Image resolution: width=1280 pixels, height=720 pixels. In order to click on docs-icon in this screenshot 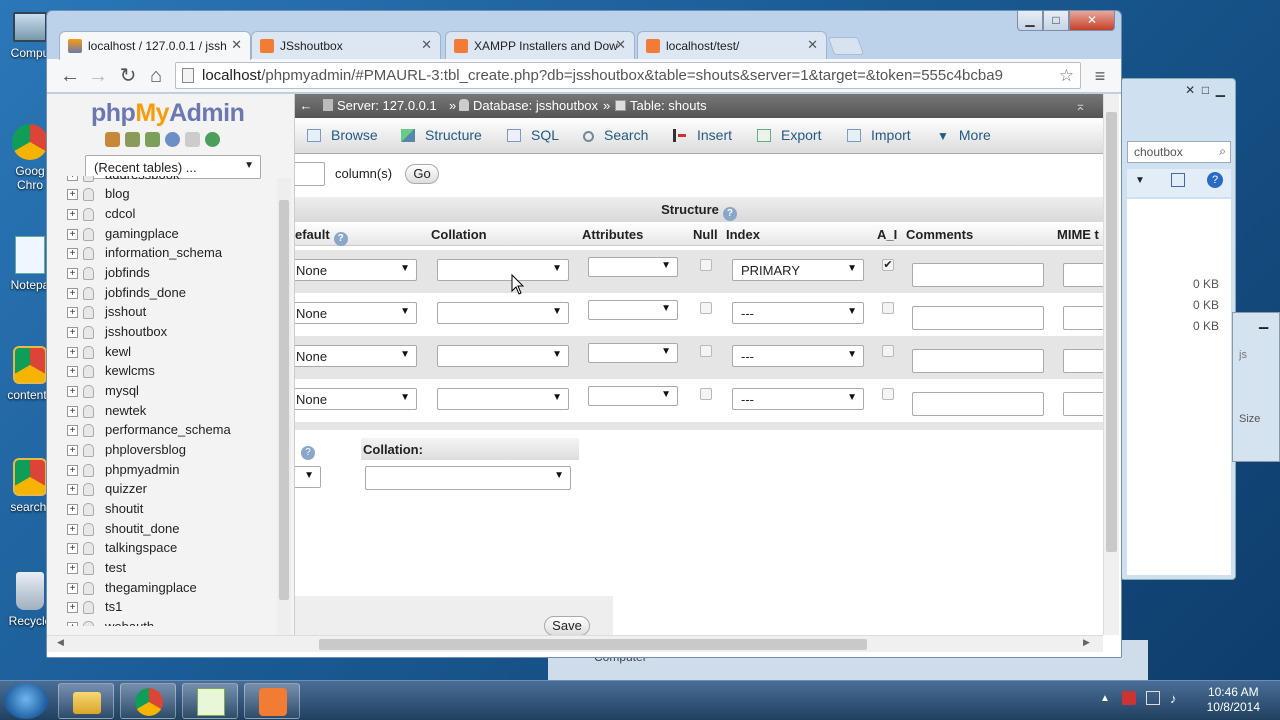, I will do `click(172, 139)`.